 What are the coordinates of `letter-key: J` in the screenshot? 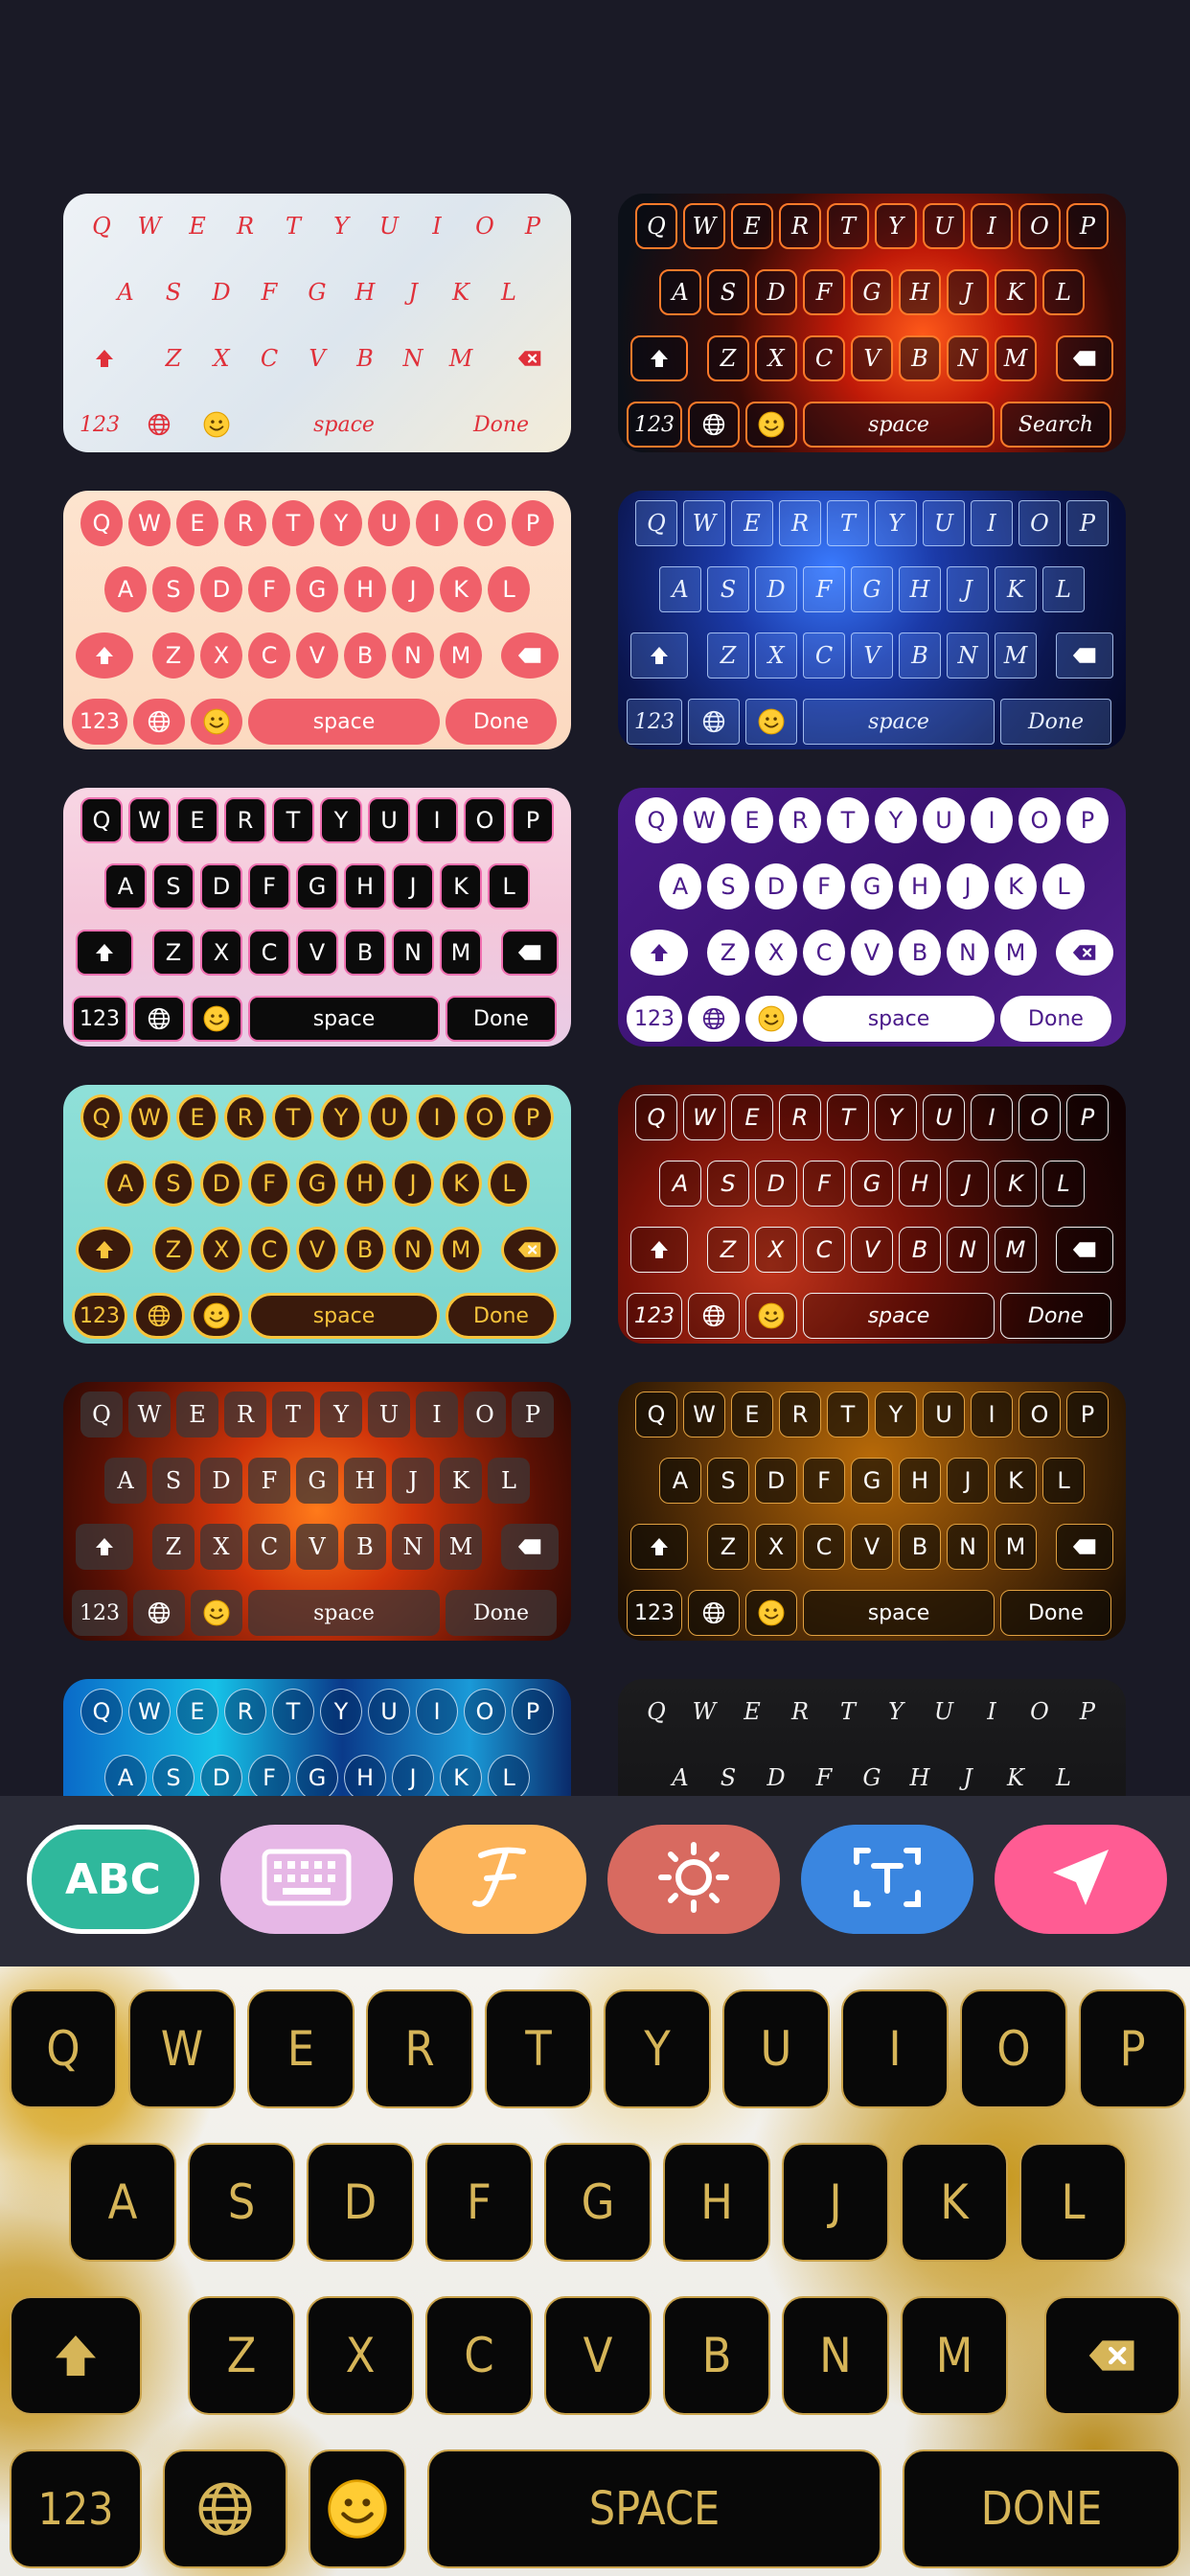 It's located at (968, 886).